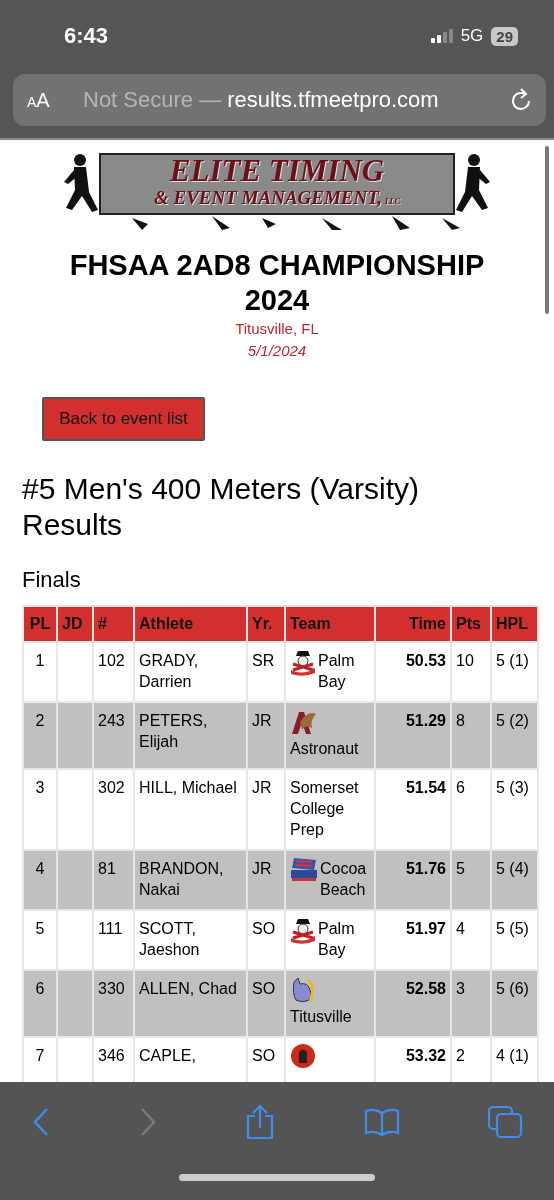 The width and height of the screenshot is (554, 1200). I want to click on column-header: #, so click(113, 624).